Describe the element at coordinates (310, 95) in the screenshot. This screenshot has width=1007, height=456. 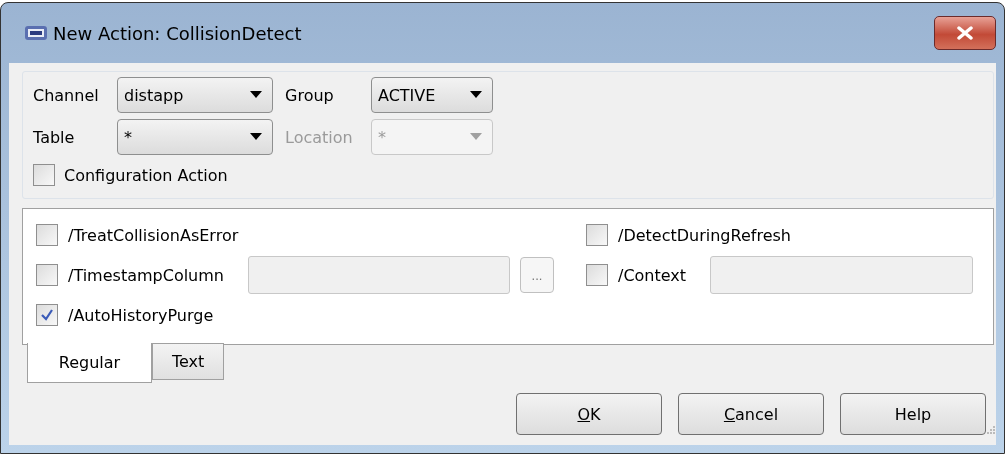
I see `field-label: Group` at that location.